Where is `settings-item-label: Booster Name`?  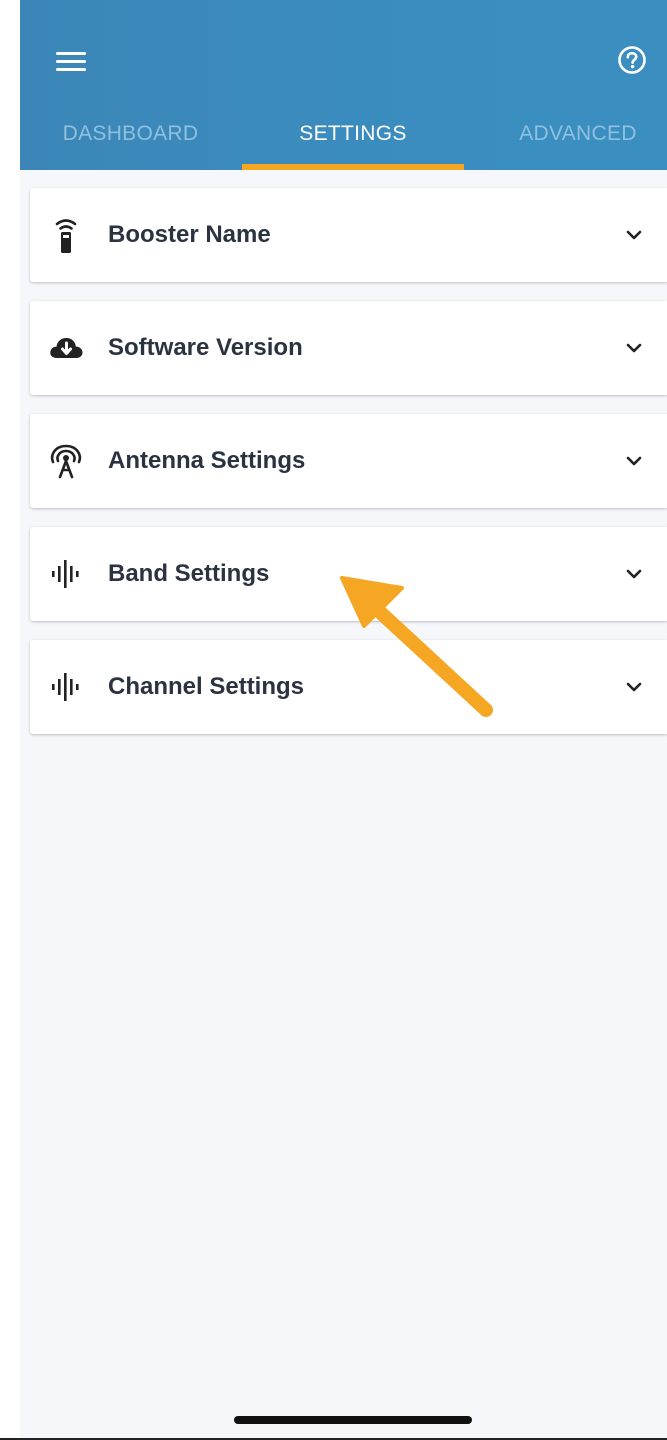
settings-item-label: Booster Name is located at coordinates (189, 234).